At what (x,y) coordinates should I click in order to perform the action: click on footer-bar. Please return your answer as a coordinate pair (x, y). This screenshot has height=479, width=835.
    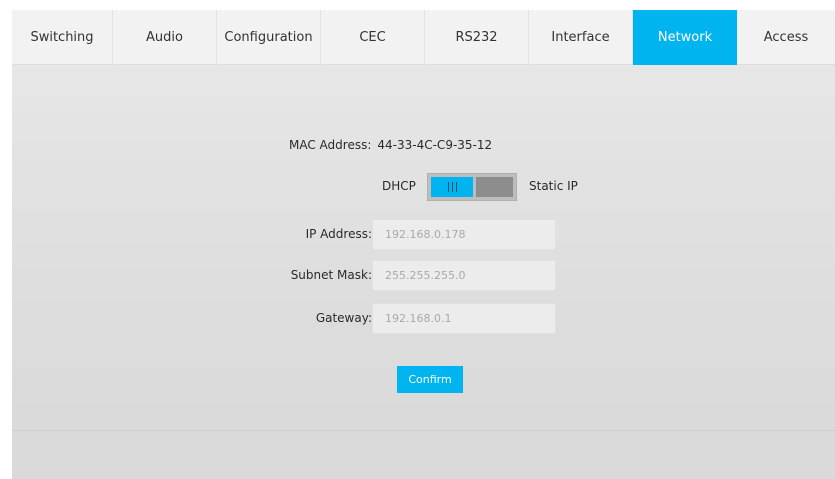
    Looking at the image, I should click on (423, 455).